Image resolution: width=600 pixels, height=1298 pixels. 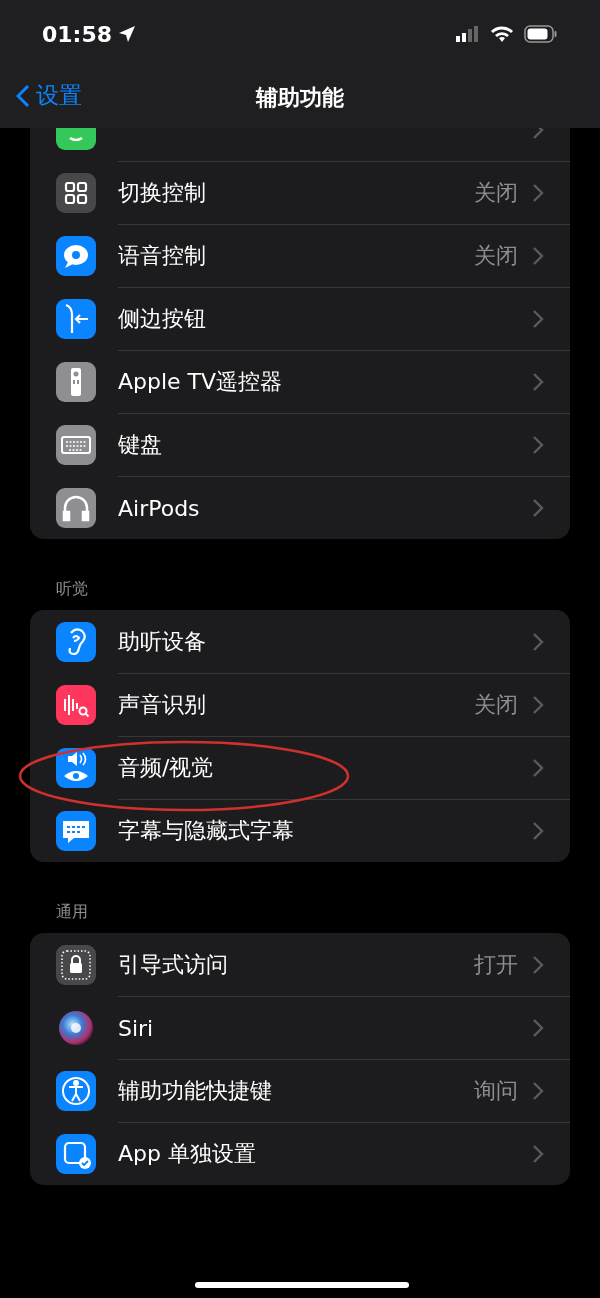 I want to click on settings-row: 字幕与隐藏式字幕, so click(x=300, y=830).